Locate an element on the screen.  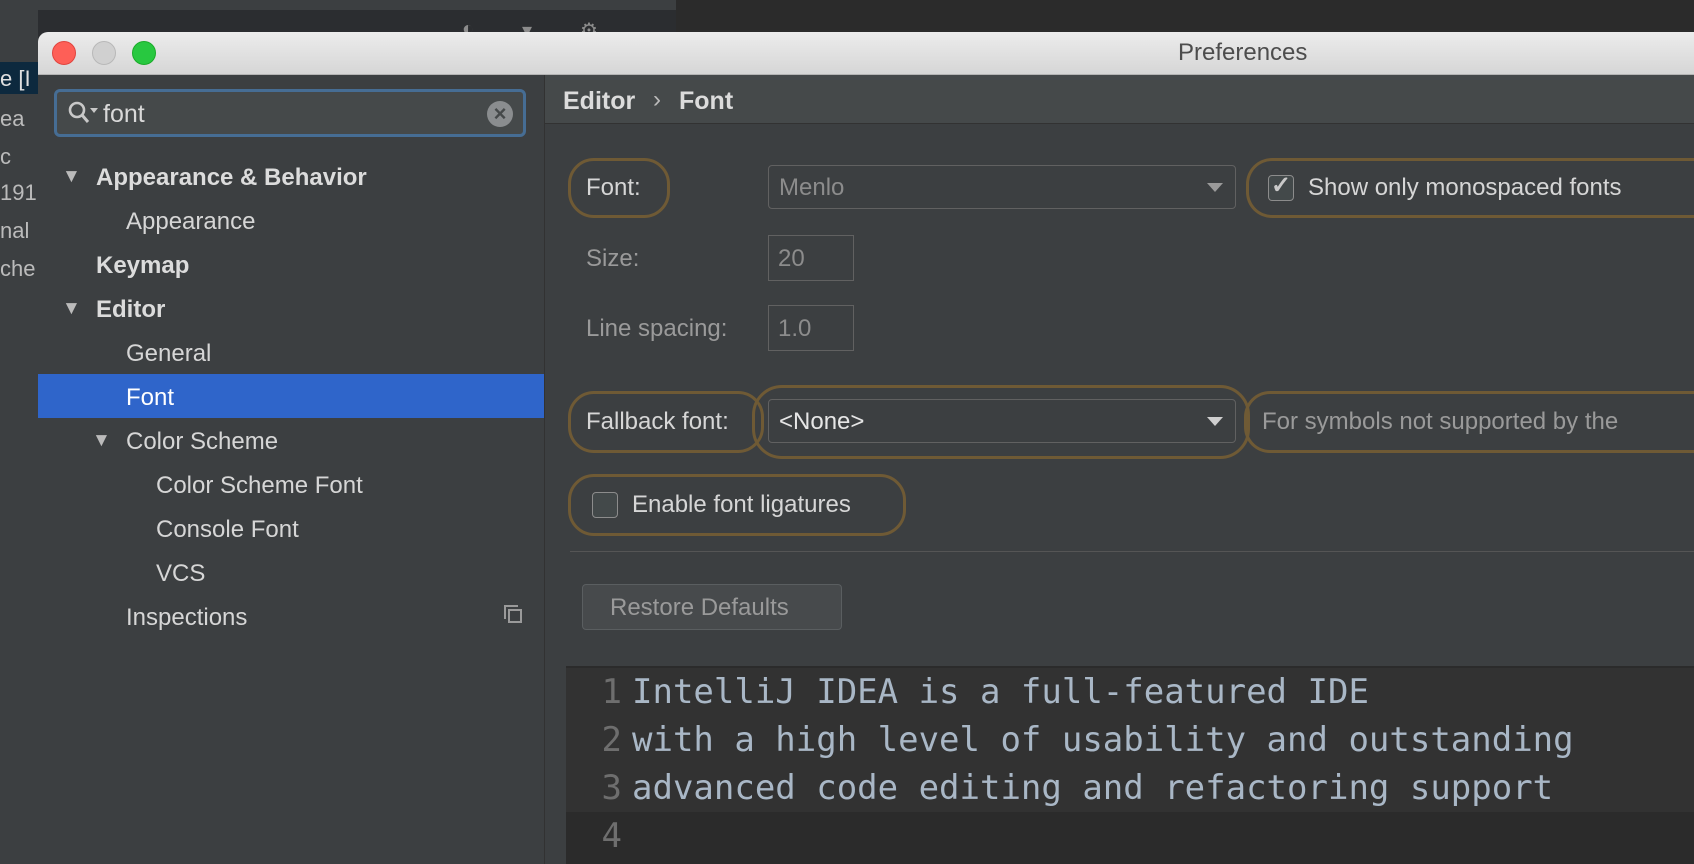
restore-defaults-label: Restore Defaults is located at coordinates (699, 607).